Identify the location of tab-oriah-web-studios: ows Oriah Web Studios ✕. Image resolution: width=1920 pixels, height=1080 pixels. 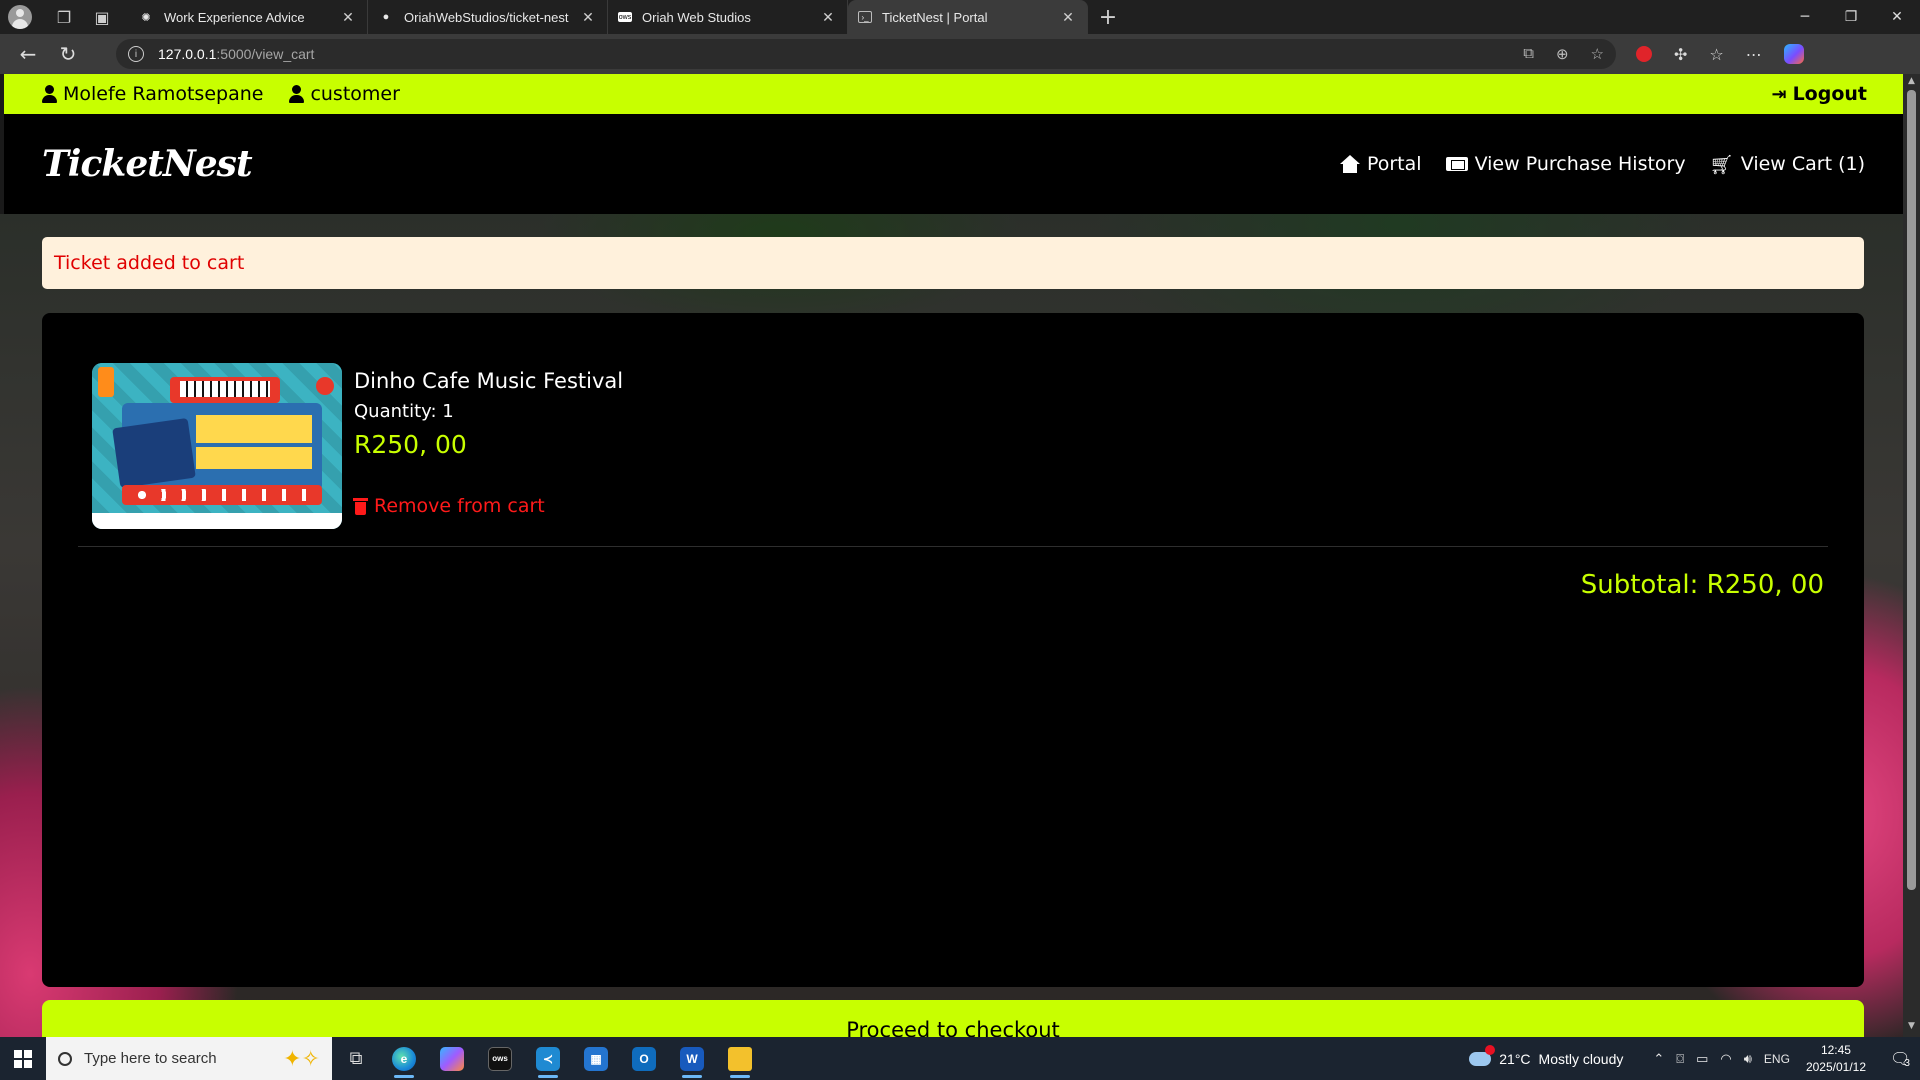
(728, 17).